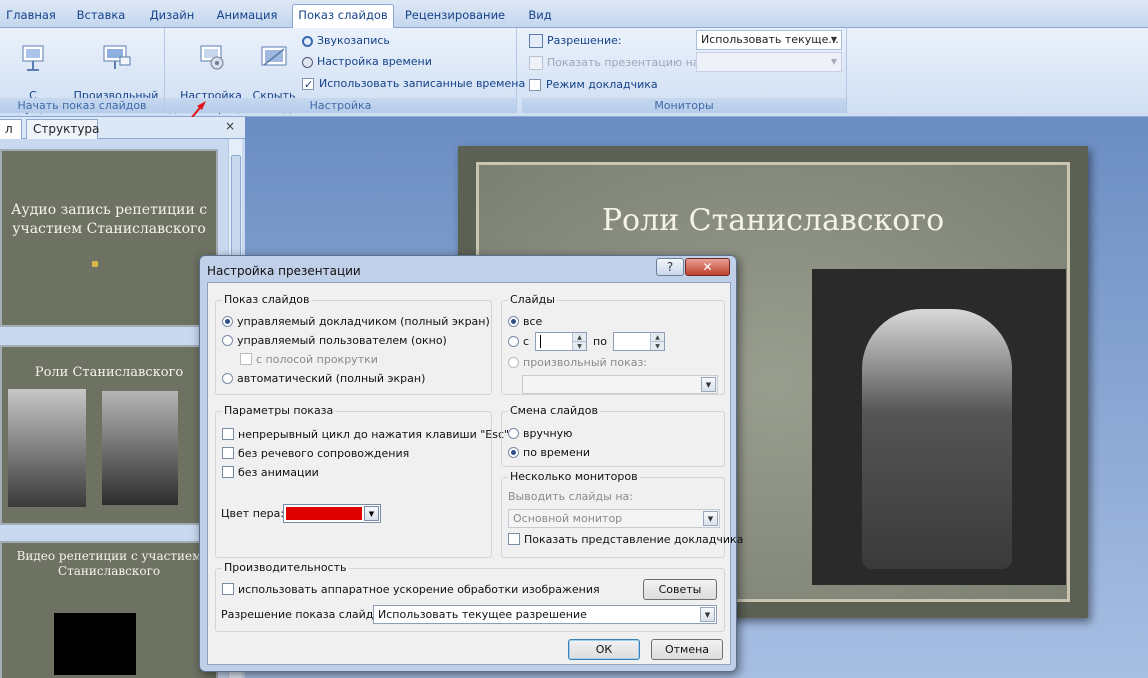  Describe the element at coordinates (532, 299) in the screenshot. I see `slides-legend: Слайды` at that location.